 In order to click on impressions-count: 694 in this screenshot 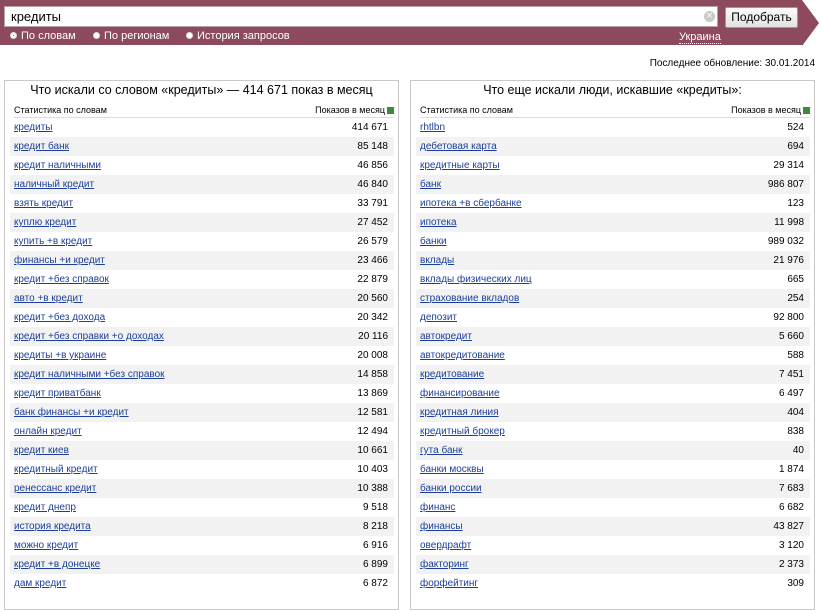, I will do `click(795, 146)`.